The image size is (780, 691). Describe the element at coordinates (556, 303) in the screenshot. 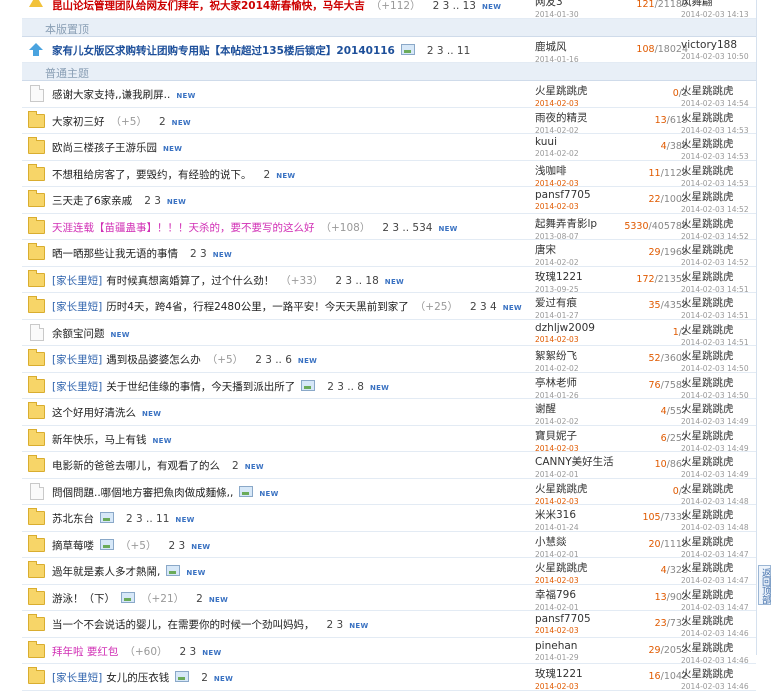

I see `author-link: 爱过有痕` at that location.